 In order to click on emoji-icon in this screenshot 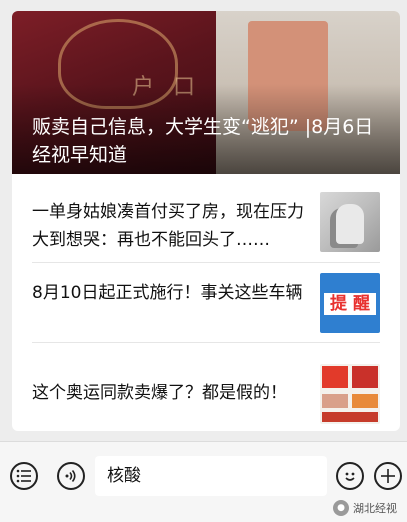, I will do `click(350, 476)`.